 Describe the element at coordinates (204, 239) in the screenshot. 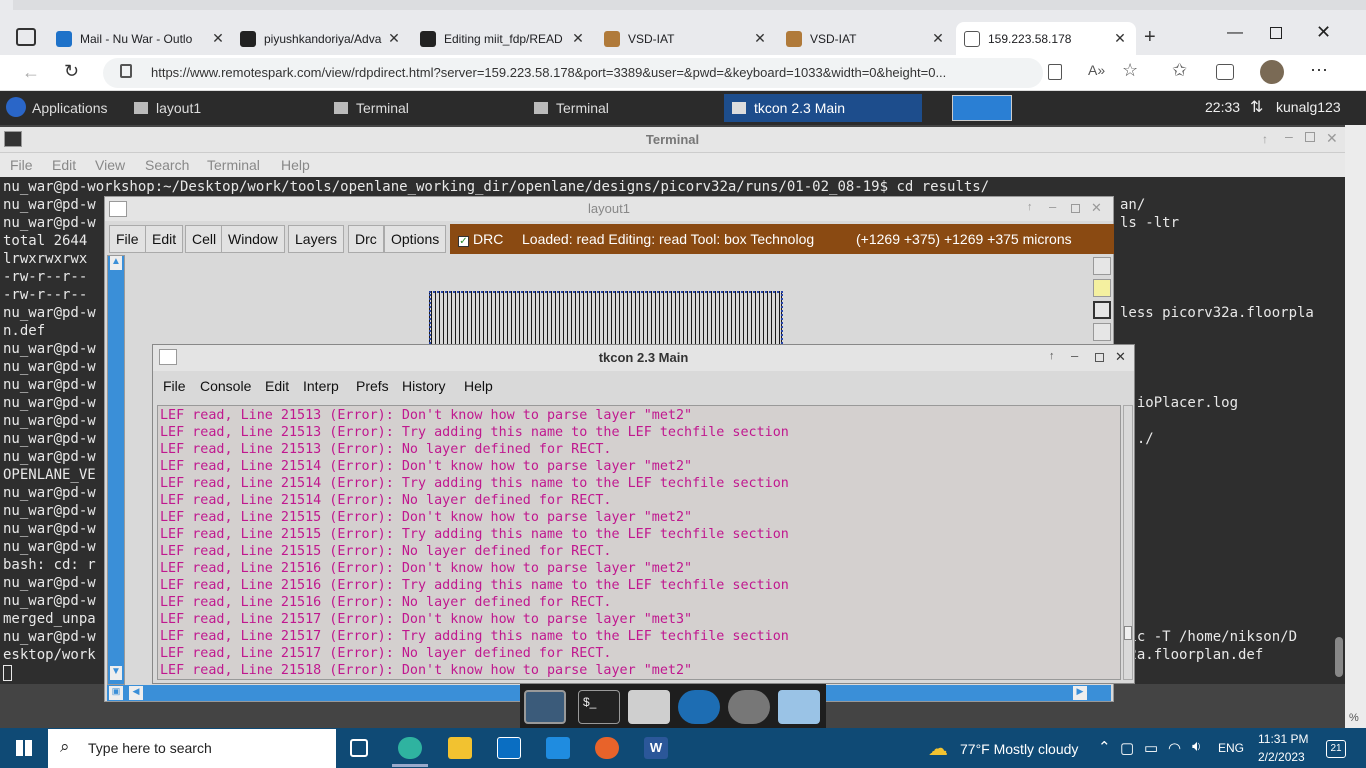

I see `layout-menu-button: Cell` at that location.